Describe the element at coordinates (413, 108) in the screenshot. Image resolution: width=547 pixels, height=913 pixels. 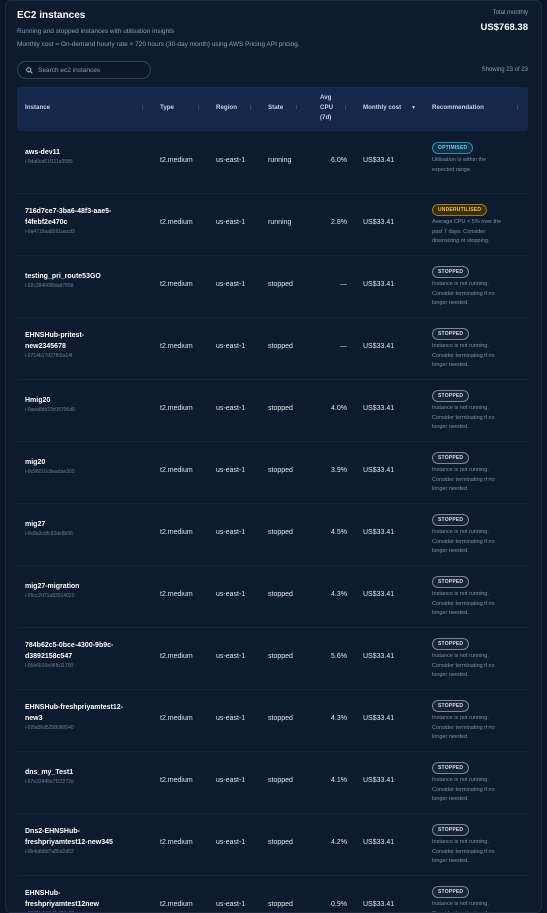
I see `sort-desc-icon: ▼` at that location.